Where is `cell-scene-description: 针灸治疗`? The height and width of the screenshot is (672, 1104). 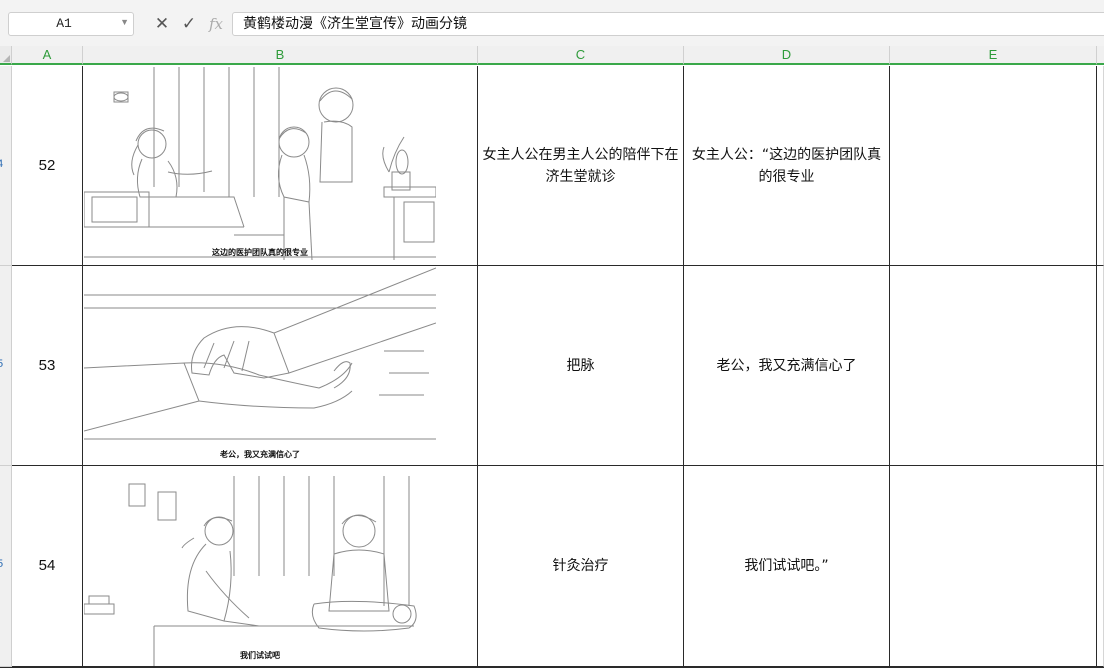
cell-scene-description: 针灸治疗 is located at coordinates (581, 566).